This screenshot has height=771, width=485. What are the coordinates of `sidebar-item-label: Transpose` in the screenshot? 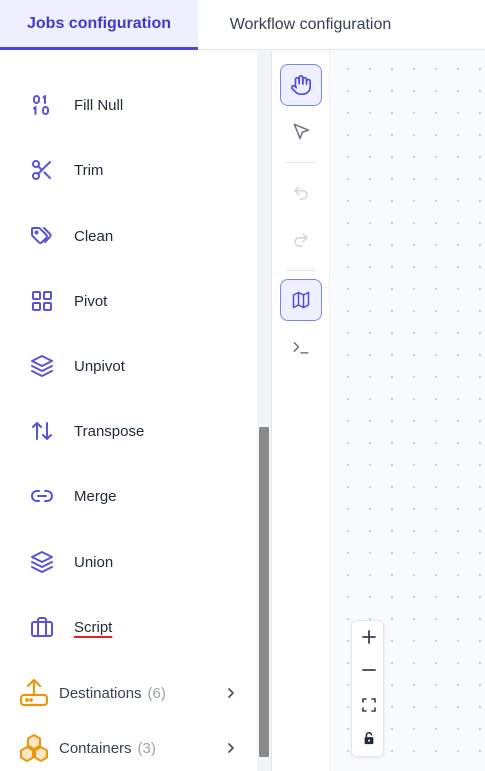 It's located at (109, 431).